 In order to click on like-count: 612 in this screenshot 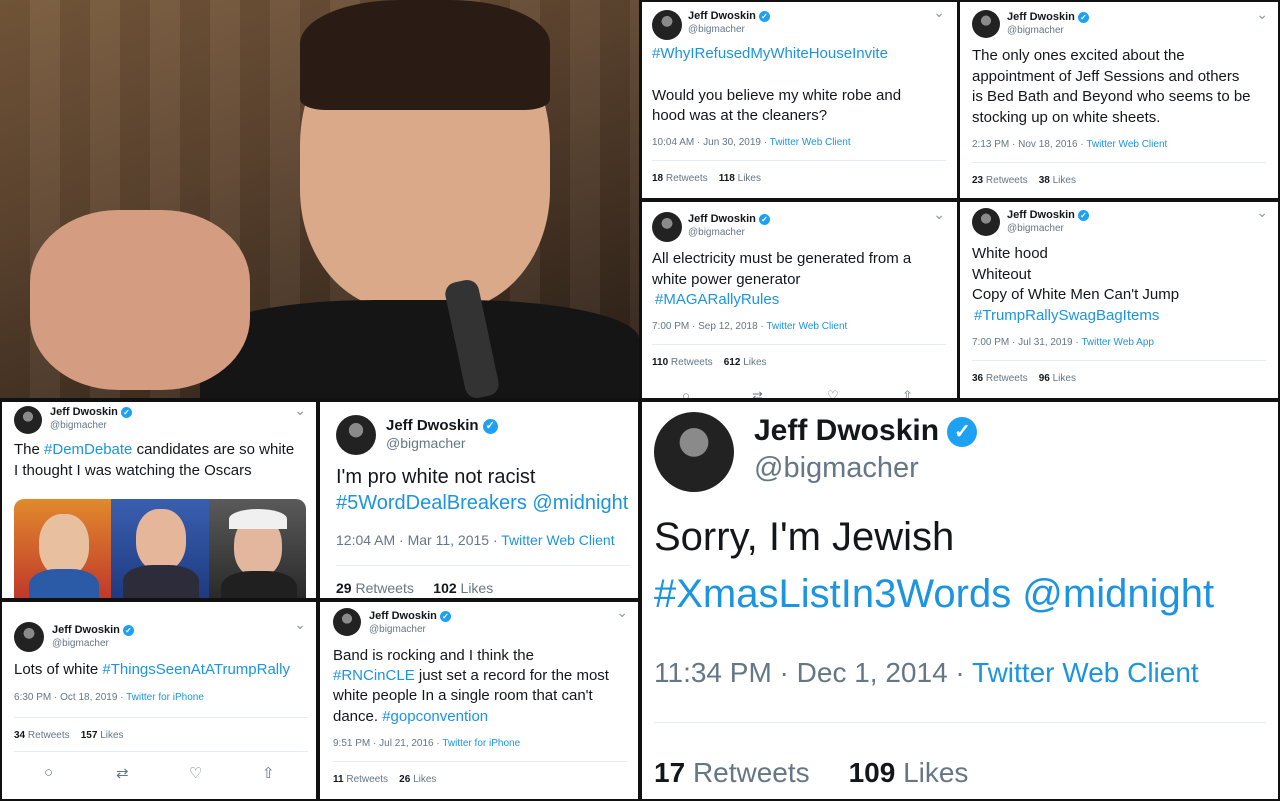, I will do `click(732, 362)`.